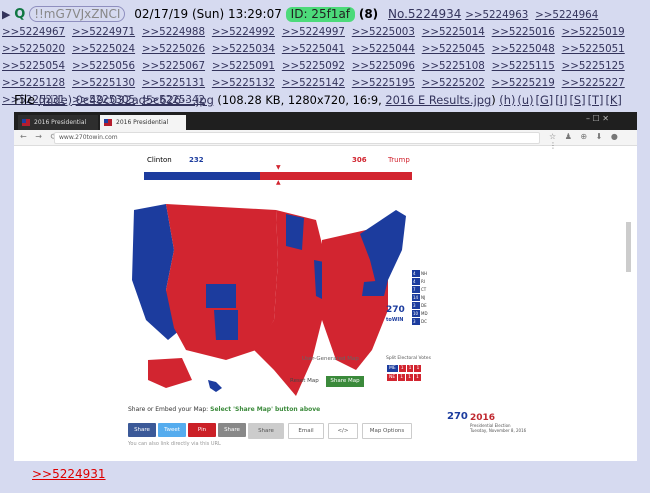 Image resolution: width=650 pixels, height=493 pixels. Describe the element at coordinates (424, 313) in the screenshot. I see `small-state-label: MD` at that location.